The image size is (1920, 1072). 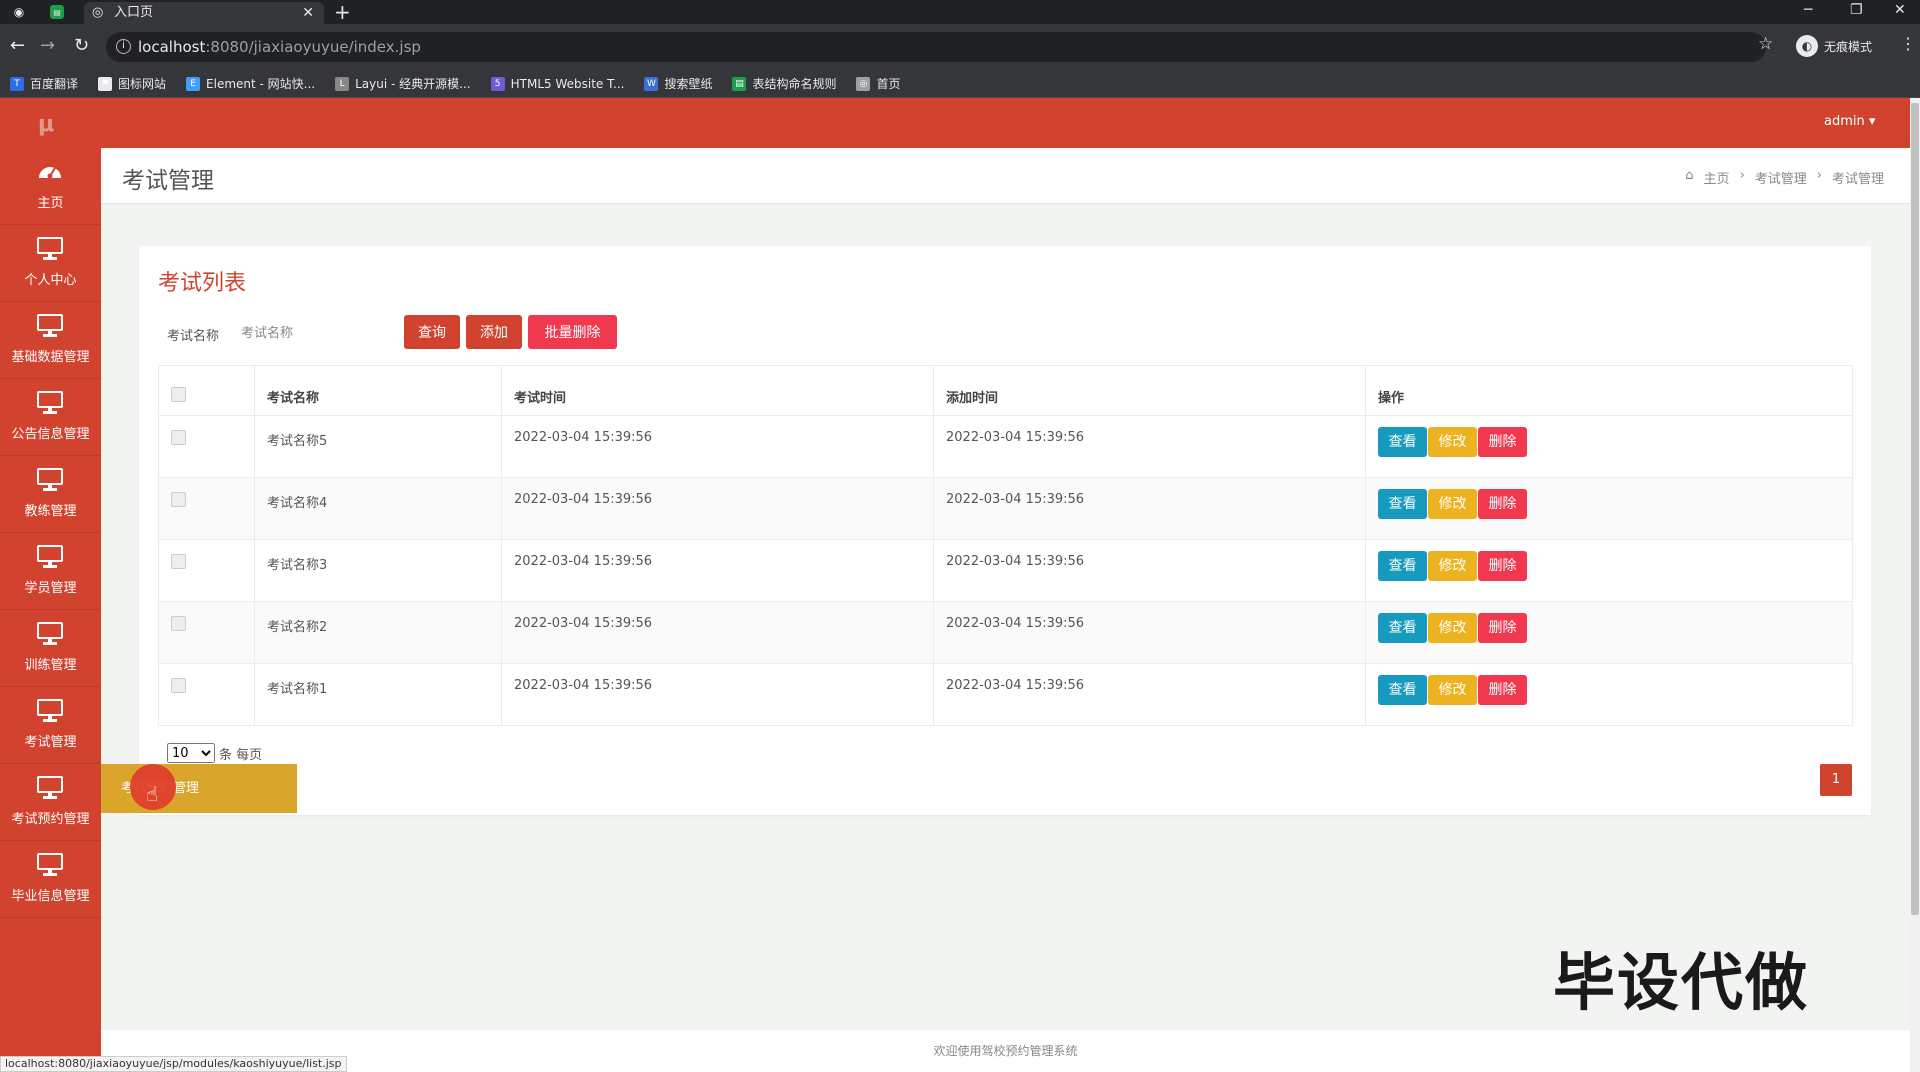 What do you see at coordinates (308, 13) in the screenshot?
I see `close-tab-icon: ✕` at bounding box center [308, 13].